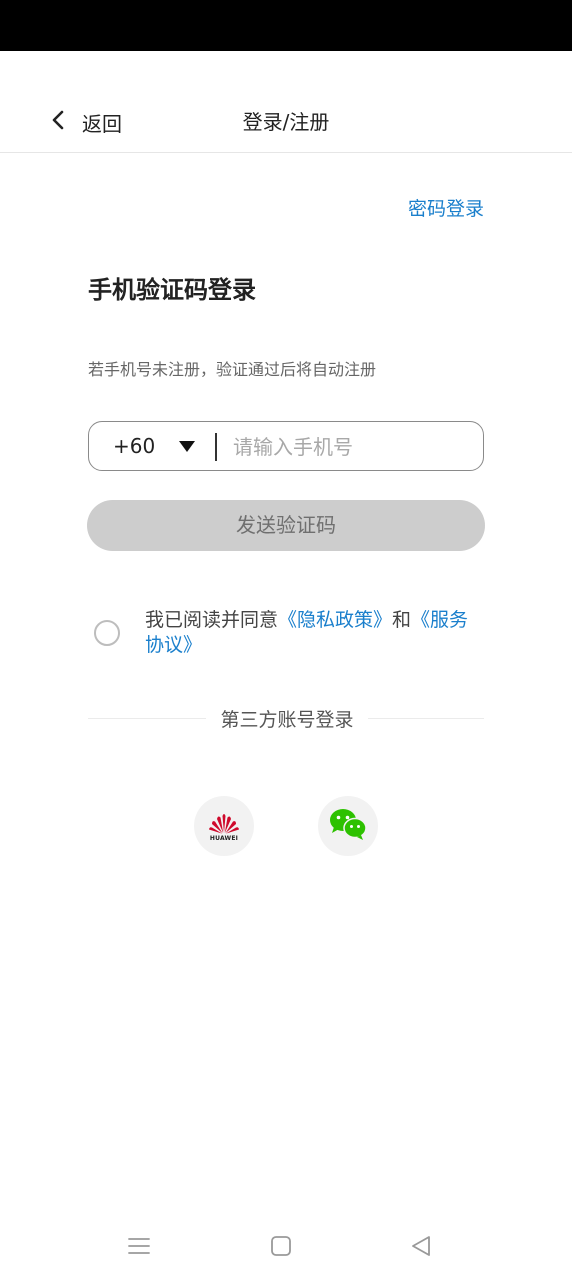 The image size is (572, 1280). I want to click on huawei-login-button: HUAWEI, so click(224, 826).